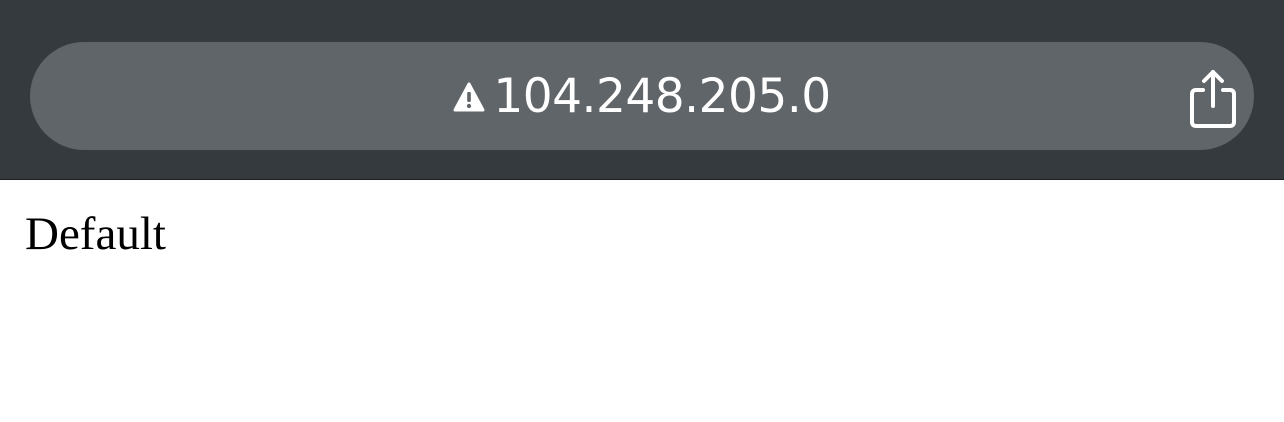 The width and height of the screenshot is (1284, 422). I want to click on share-icon, so click(1213, 99).